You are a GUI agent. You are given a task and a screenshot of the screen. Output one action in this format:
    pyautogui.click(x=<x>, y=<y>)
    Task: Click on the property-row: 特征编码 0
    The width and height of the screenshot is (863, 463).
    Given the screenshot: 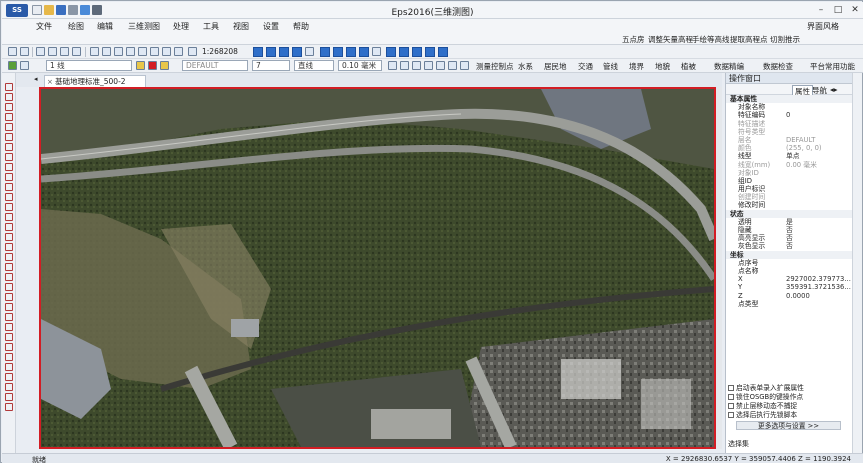 What is the action you would take?
    pyautogui.click(x=789, y=115)
    